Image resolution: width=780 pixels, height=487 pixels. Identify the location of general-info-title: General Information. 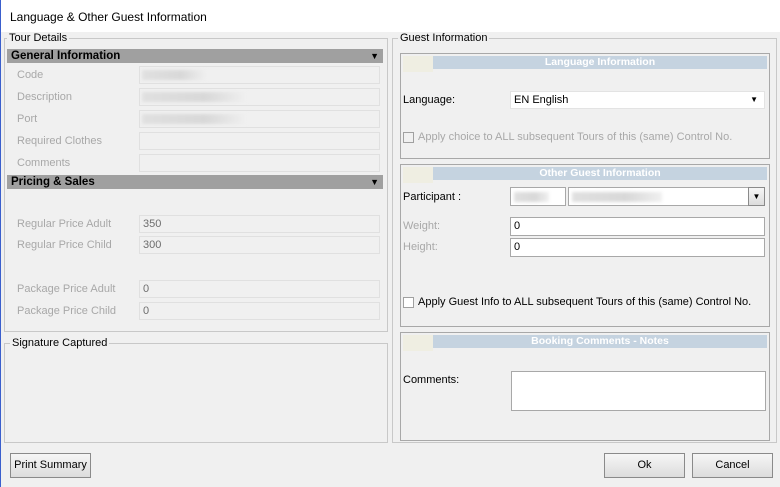
(66, 56).